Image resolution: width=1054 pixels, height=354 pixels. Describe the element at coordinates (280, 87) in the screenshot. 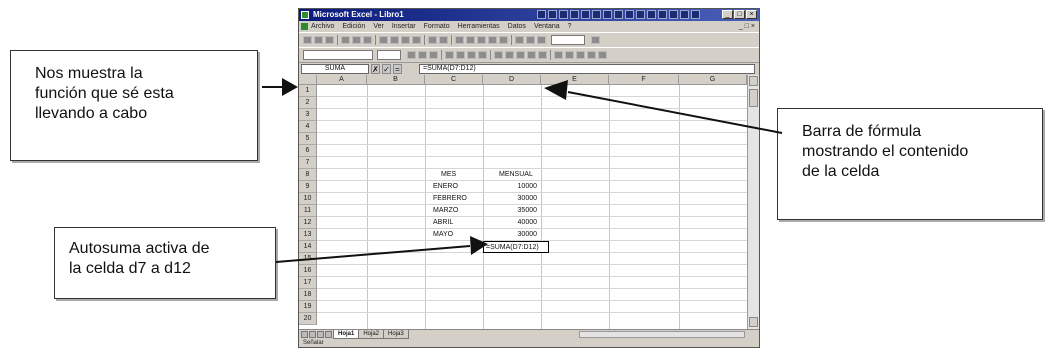

I see `arrow-to-name-box` at that location.